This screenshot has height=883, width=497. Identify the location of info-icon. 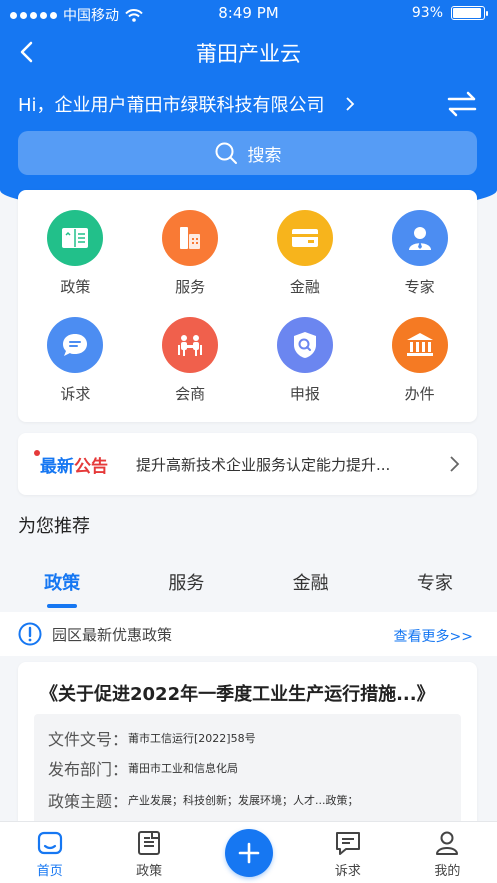
(30, 634).